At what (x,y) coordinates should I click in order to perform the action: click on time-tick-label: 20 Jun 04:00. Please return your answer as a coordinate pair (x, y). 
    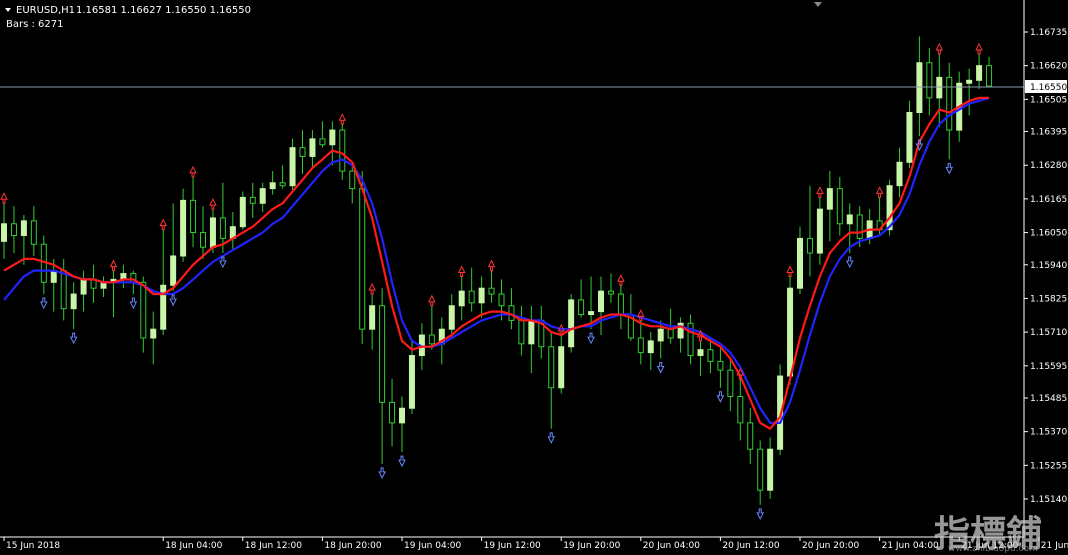
    Looking at the image, I should click on (671, 546).